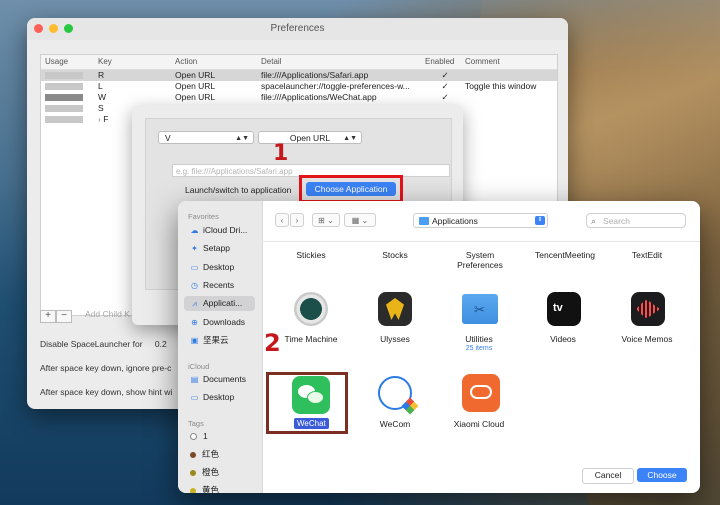 This screenshot has height=505, width=720. What do you see at coordinates (216, 248) in the screenshot?
I see `sidebar-item-label: Setapp` at bounding box center [216, 248].